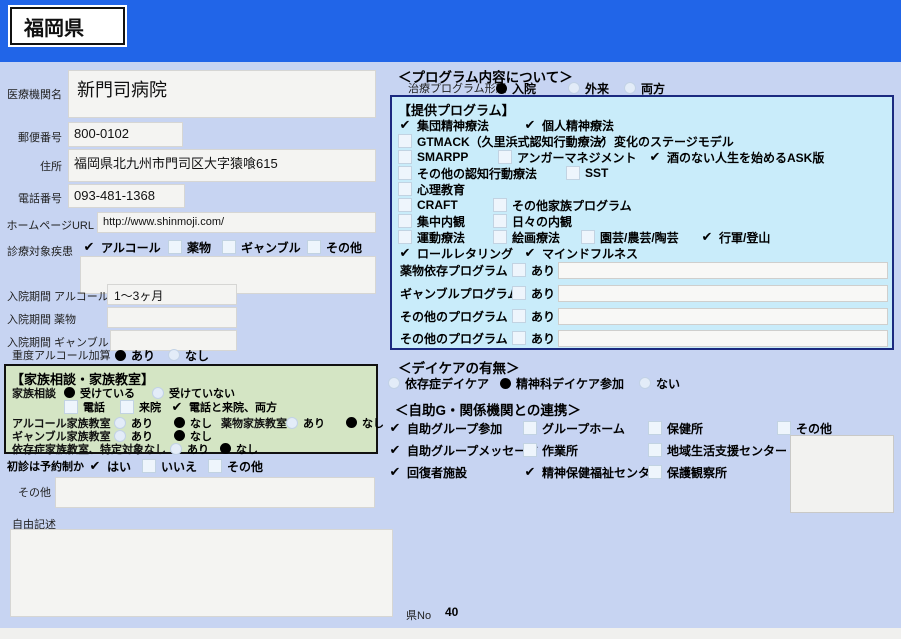  Describe the element at coordinates (535, 293) in the screenshot. I see `gamble-program-ari: あり` at that location.